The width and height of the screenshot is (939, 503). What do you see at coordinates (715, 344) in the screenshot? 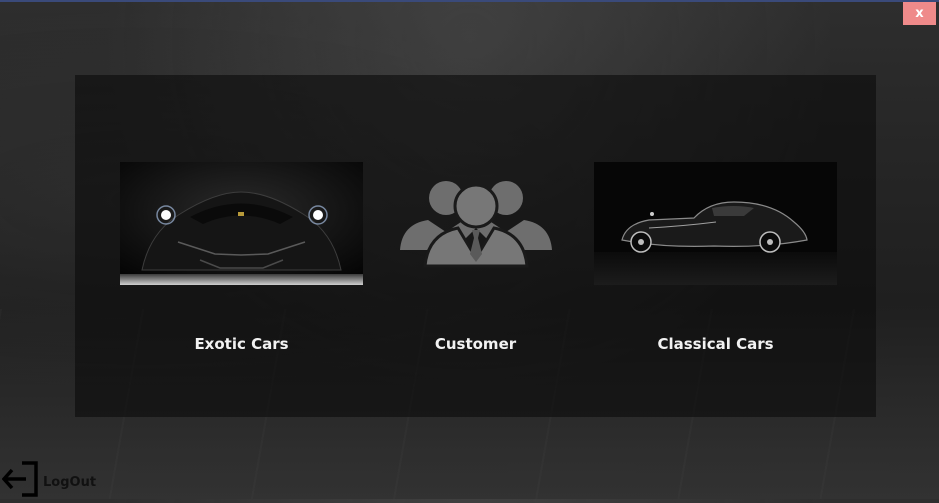
I see `classical-cars-label: Classical Cars` at bounding box center [715, 344].